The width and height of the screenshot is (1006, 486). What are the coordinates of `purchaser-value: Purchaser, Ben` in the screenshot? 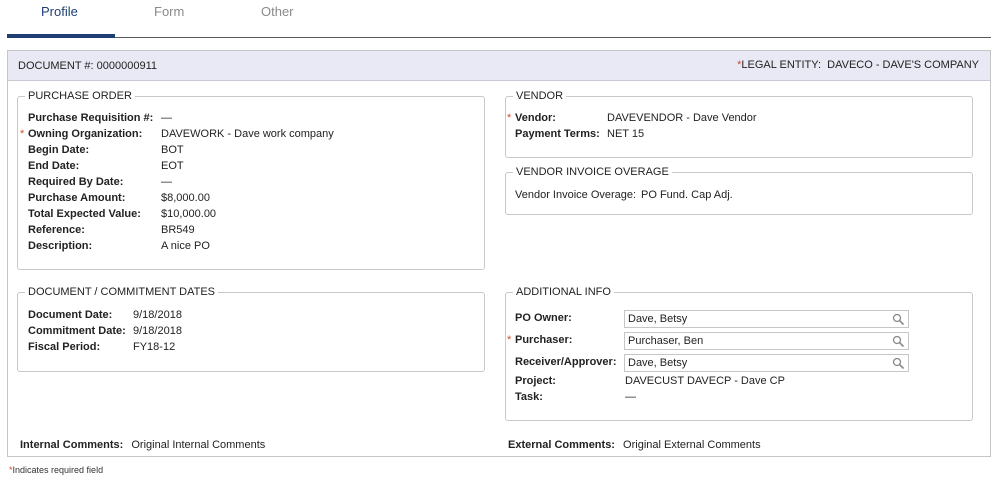 It's located at (666, 341).